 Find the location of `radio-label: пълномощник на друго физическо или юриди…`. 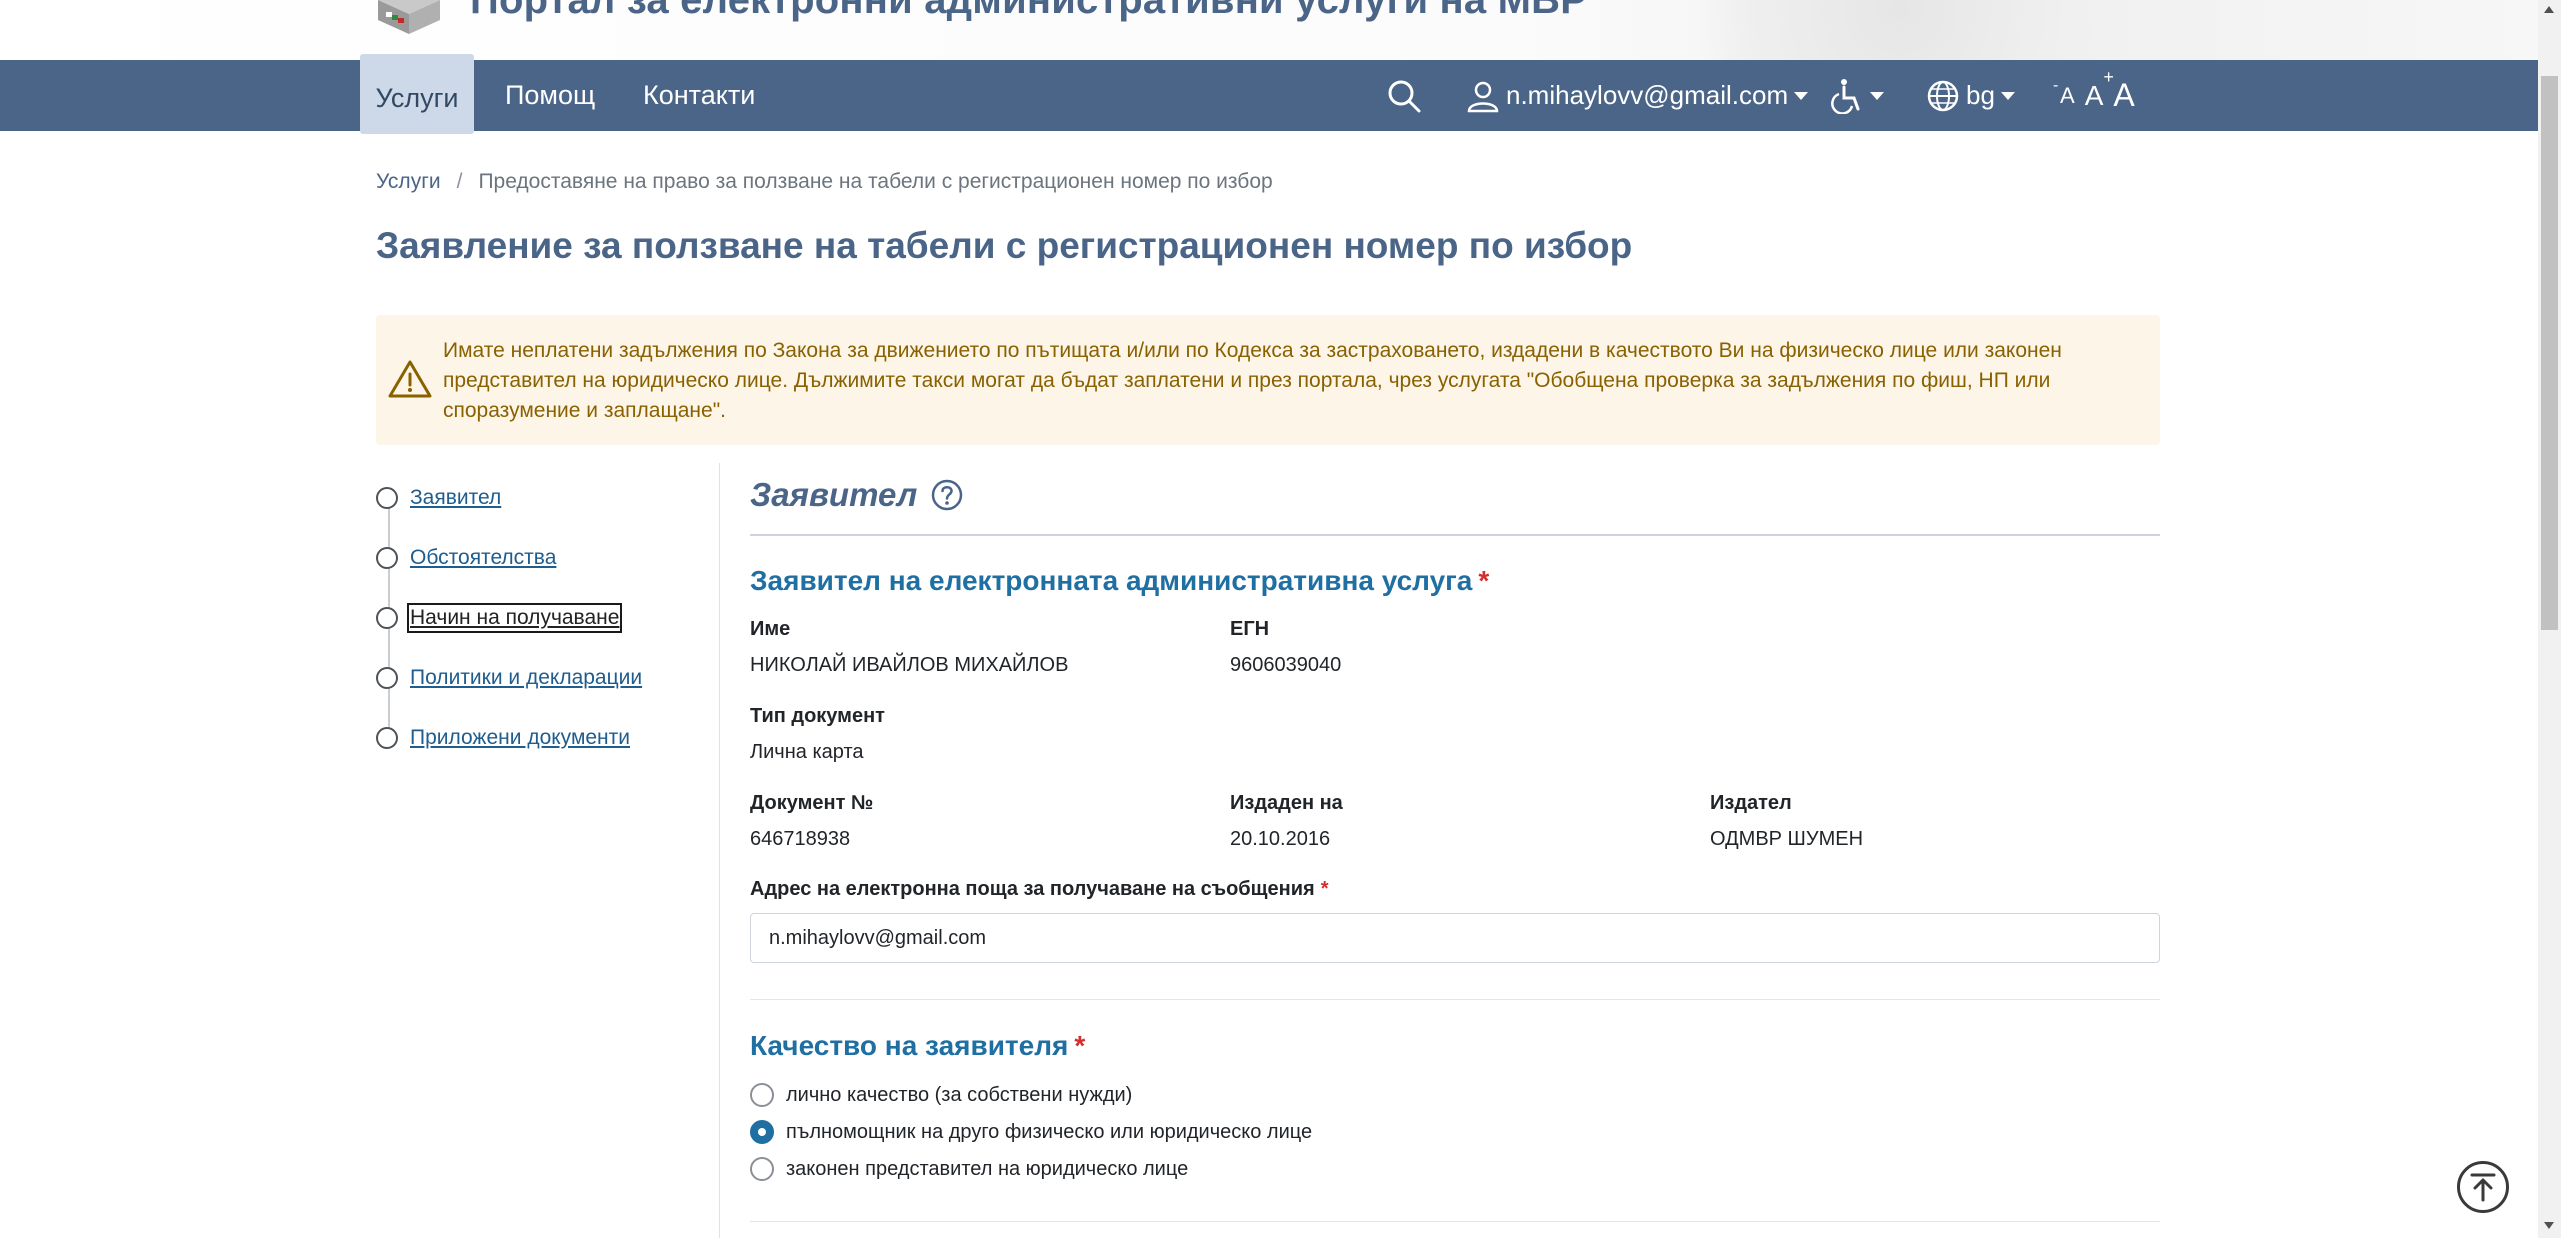

radio-label: пълномощник на друго физическо или юриди… is located at coordinates (1049, 1132).